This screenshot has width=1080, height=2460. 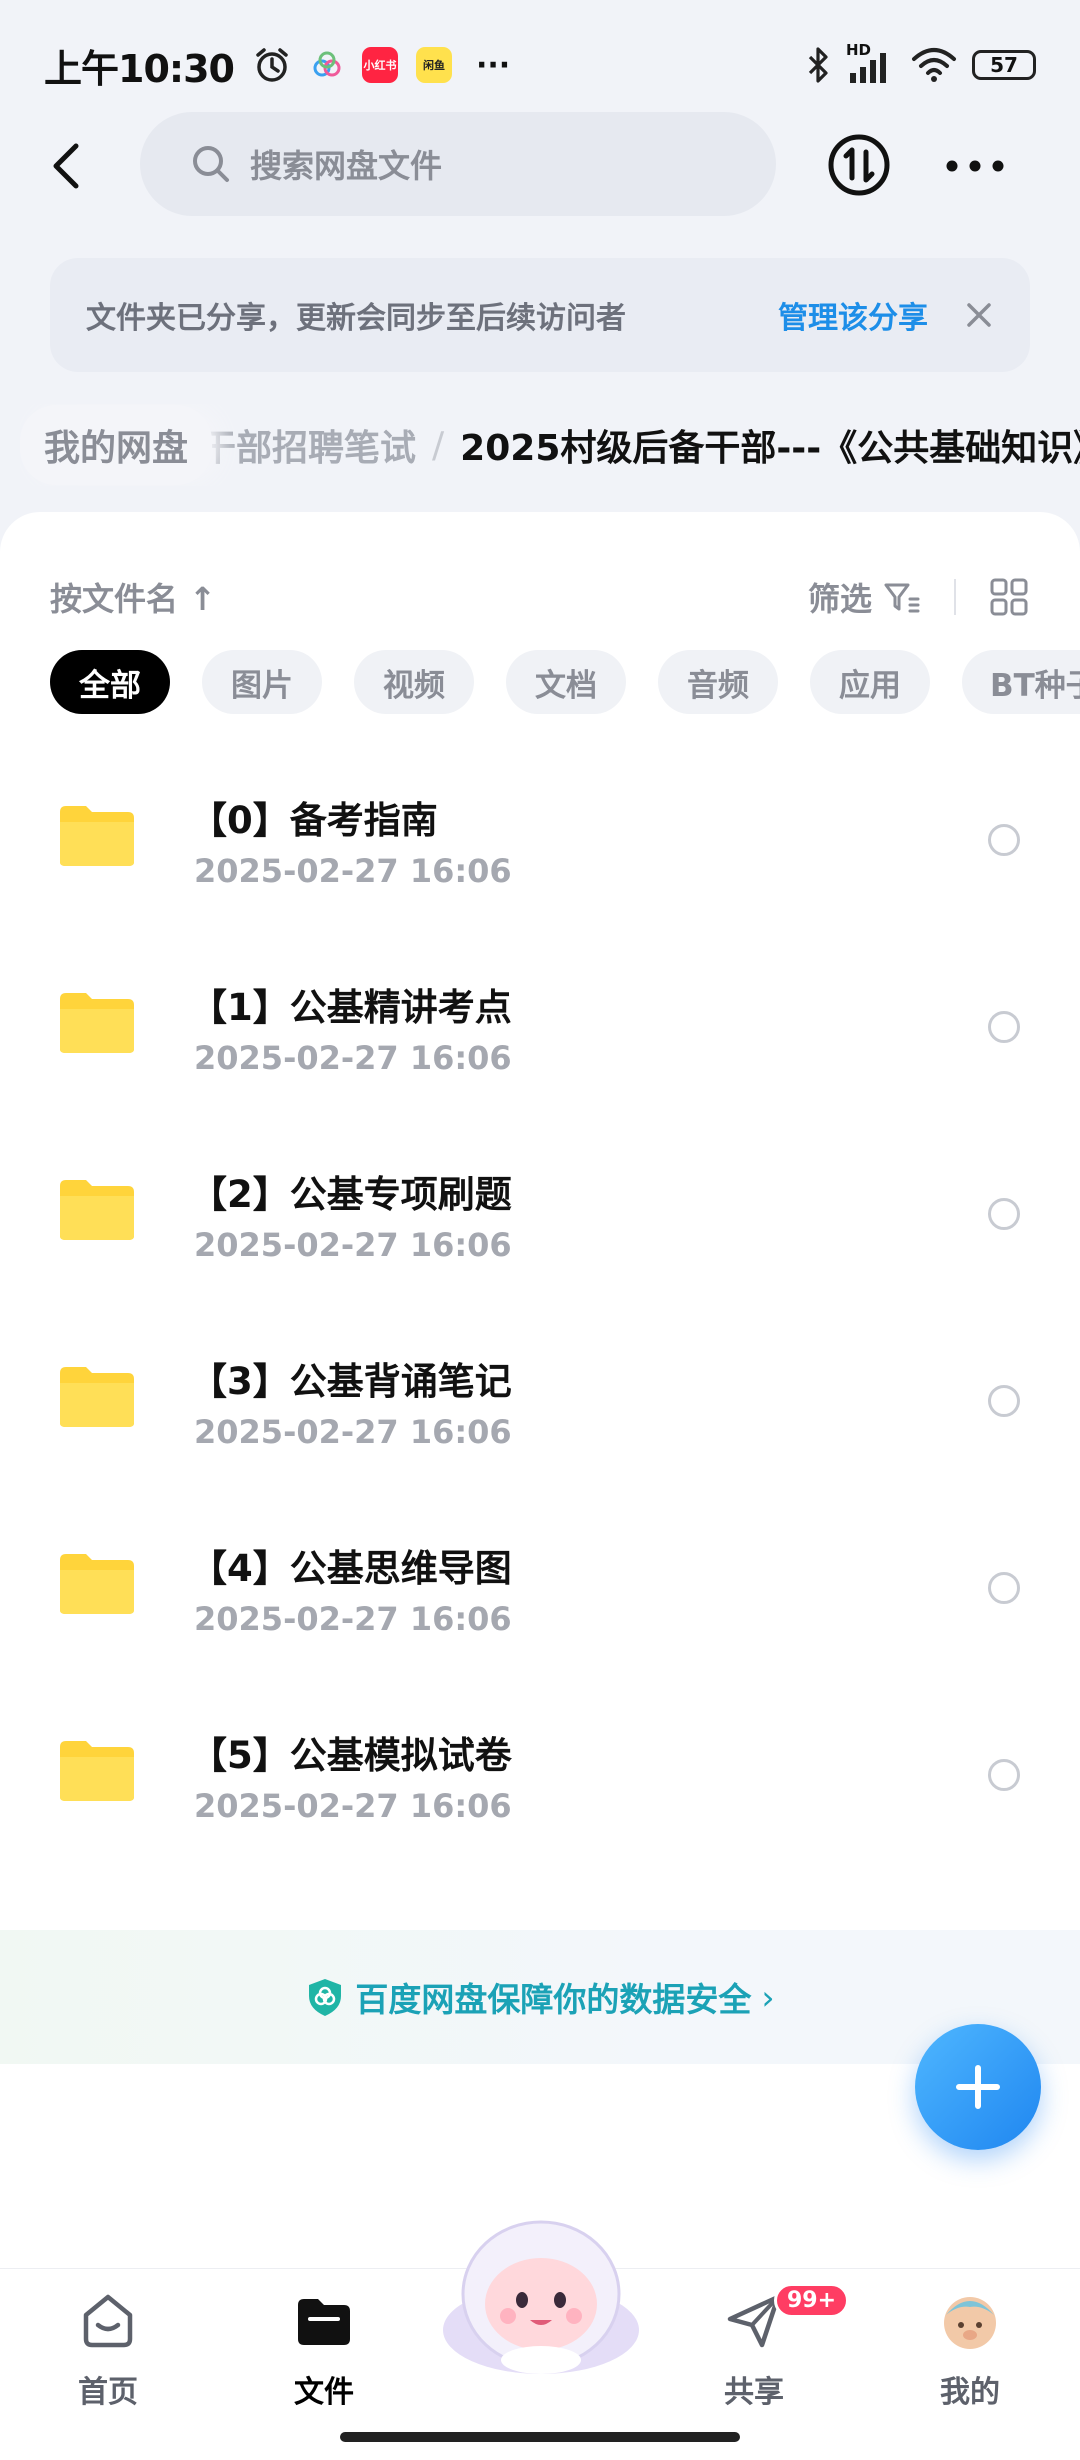 What do you see at coordinates (351, 1007) in the screenshot?
I see `file-name: 【1】公基精讲考点` at bounding box center [351, 1007].